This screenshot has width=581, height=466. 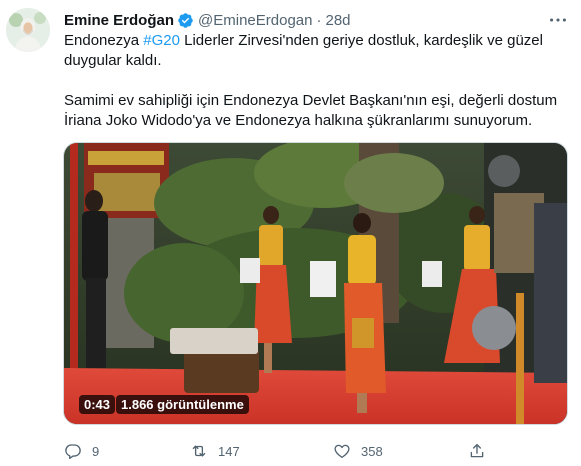 What do you see at coordinates (229, 451) in the screenshot?
I see `retweet-count: 147` at bounding box center [229, 451].